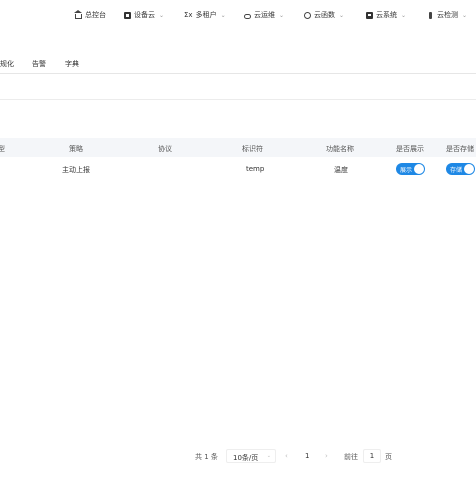 This screenshot has height=477, width=476. Describe the element at coordinates (247, 16) in the screenshot. I see `cloud-ops-icon` at that location.